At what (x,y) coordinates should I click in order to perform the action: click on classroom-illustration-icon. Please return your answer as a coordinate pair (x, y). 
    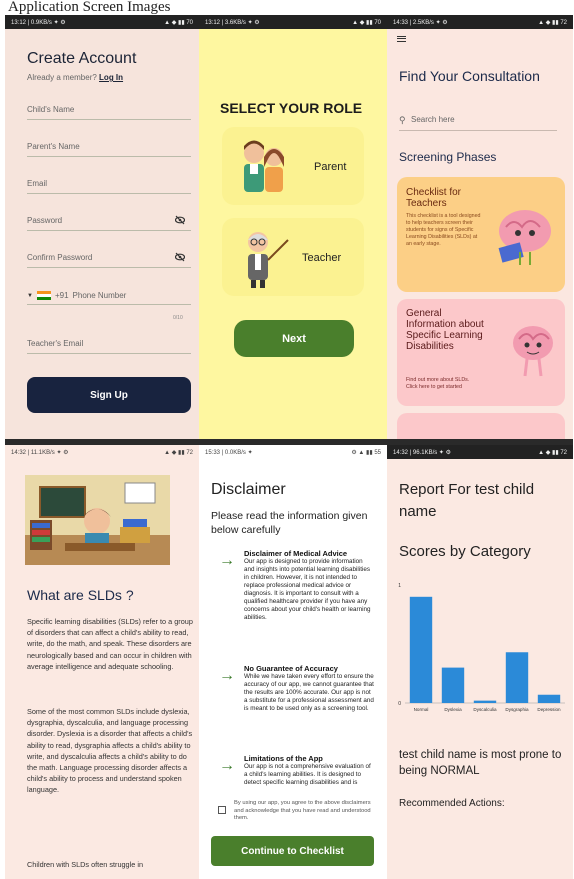
    Looking at the image, I should click on (97, 520).